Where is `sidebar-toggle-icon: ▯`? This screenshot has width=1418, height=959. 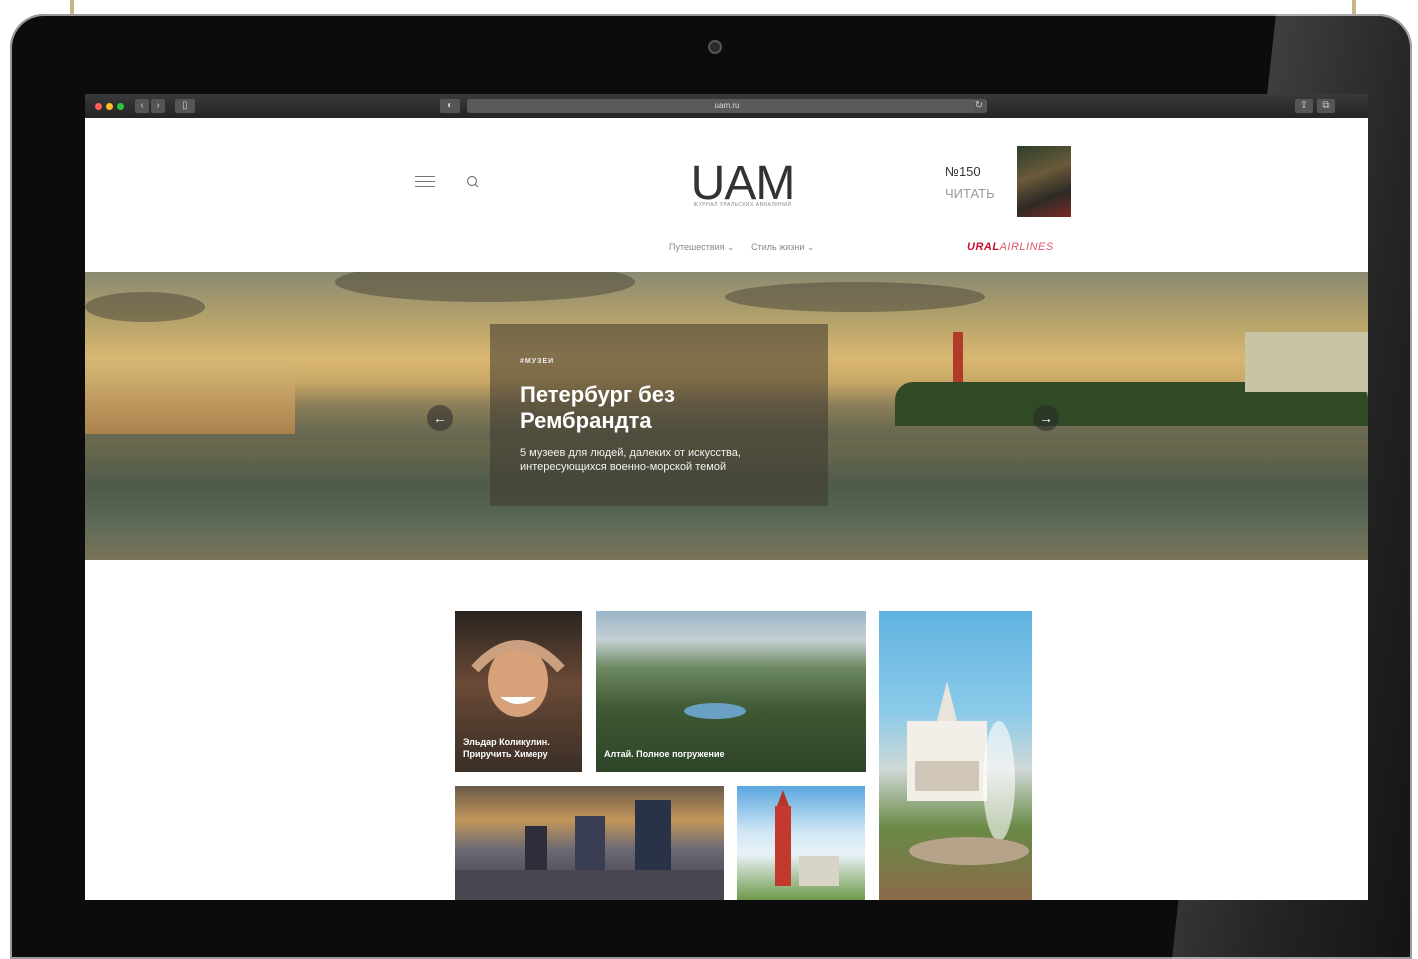 sidebar-toggle-icon: ▯ is located at coordinates (185, 106).